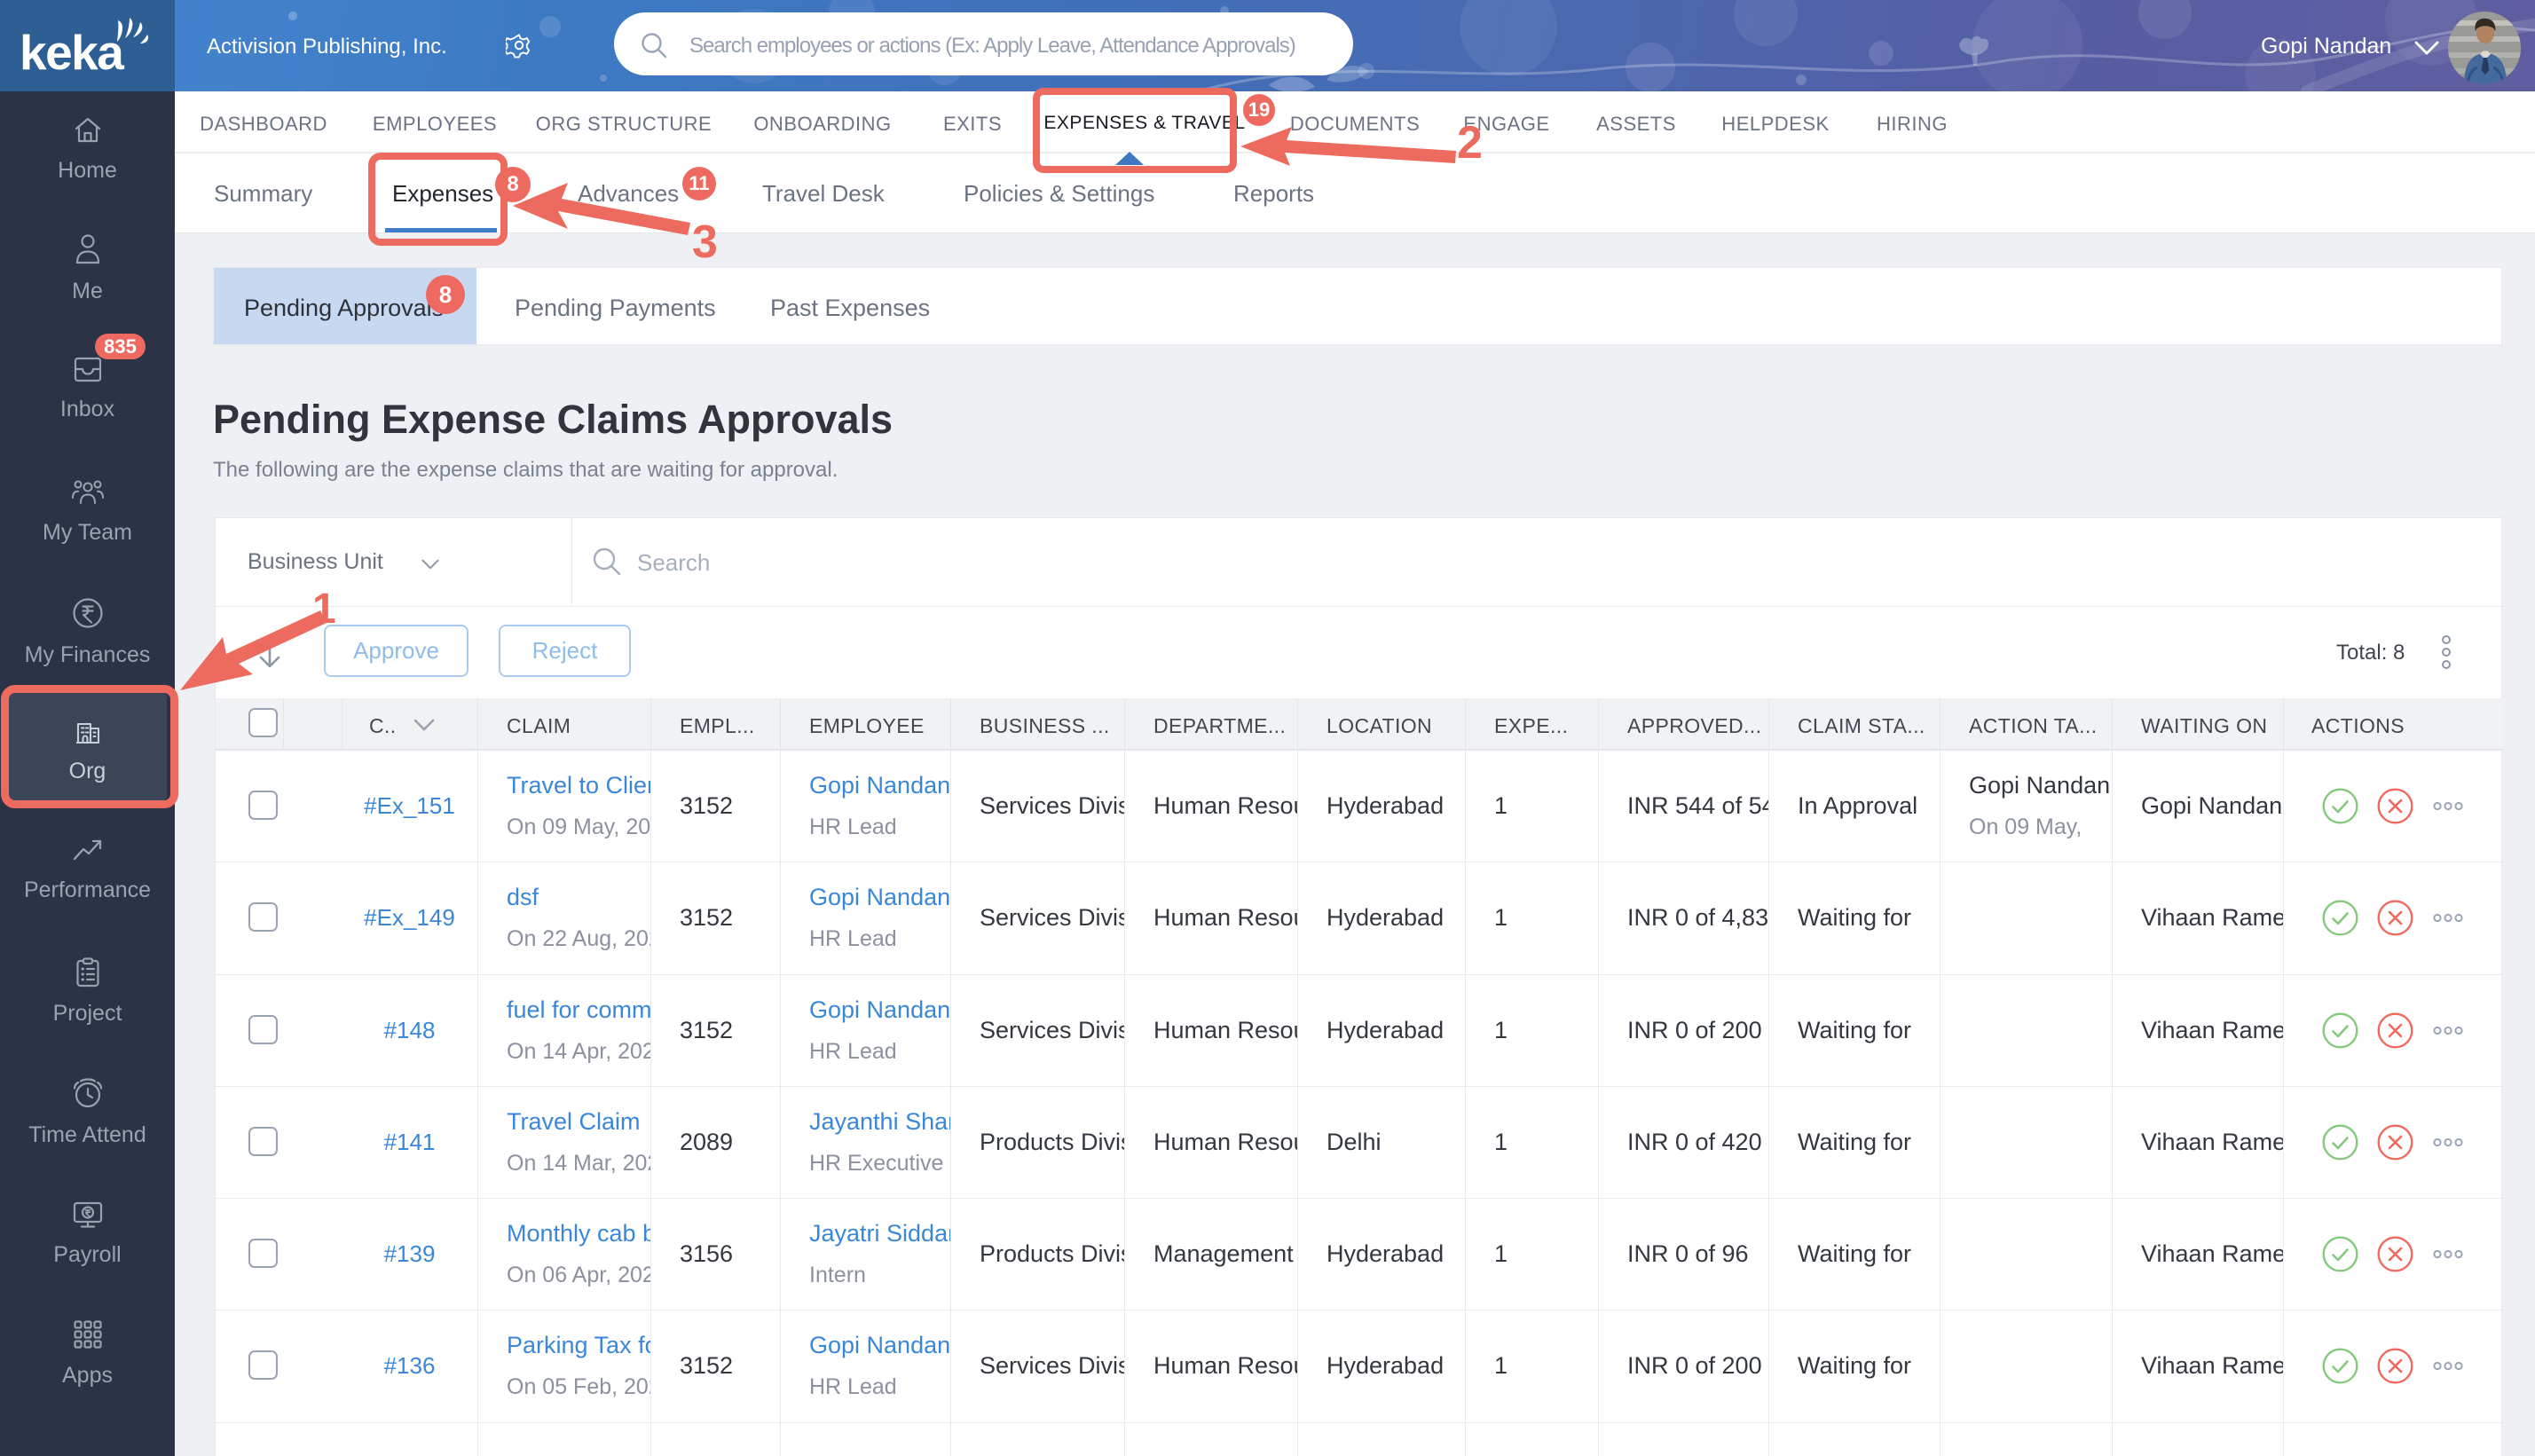 The image size is (2535, 1456). Describe the element at coordinates (1470, 143) in the screenshot. I see `svg-text: 2` at that location.